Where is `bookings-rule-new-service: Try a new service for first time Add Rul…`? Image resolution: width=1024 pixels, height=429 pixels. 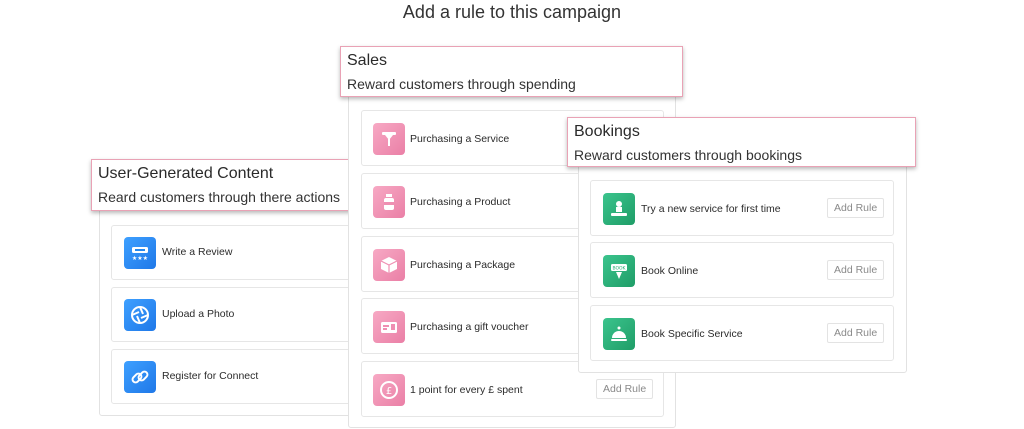 bookings-rule-new-service: Try a new service for first time Add Rul… is located at coordinates (742, 208).